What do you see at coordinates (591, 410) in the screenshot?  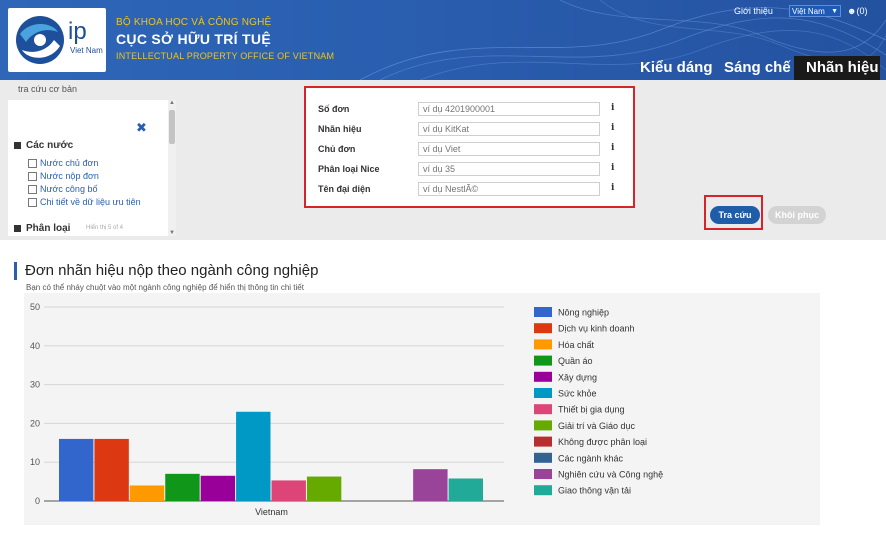 I see `legend-label: Thiết bị gia dụng` at bounding box center [591, 410].